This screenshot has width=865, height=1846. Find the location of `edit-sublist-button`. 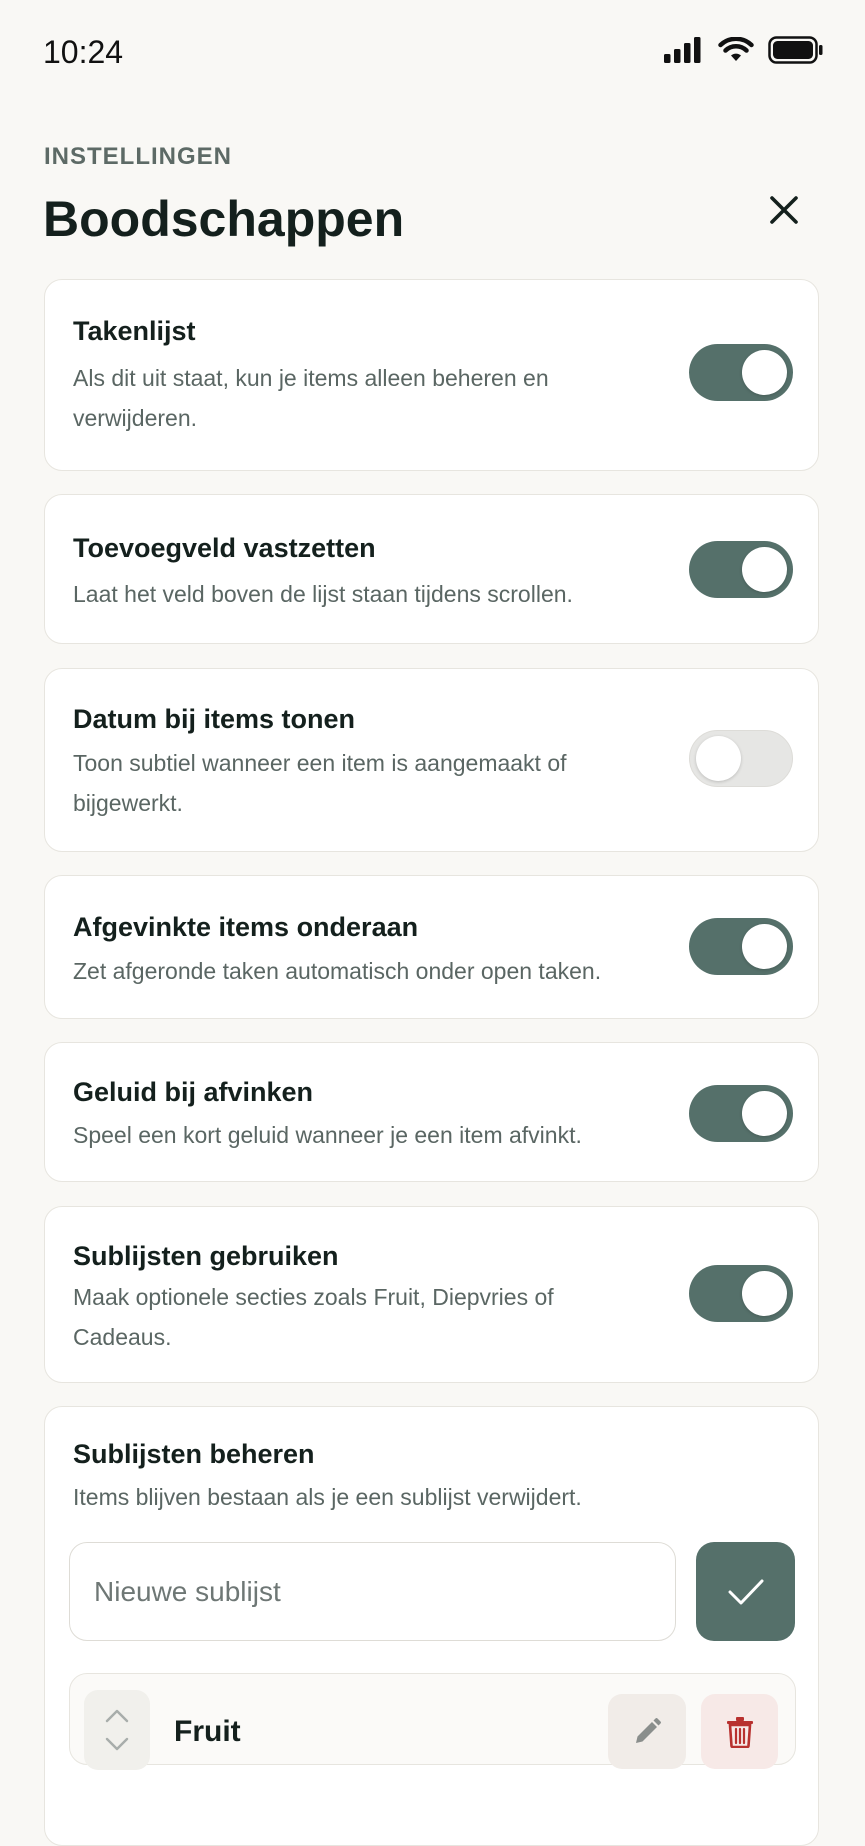

edit-sublist-button is located at coordinates (647, 1731).